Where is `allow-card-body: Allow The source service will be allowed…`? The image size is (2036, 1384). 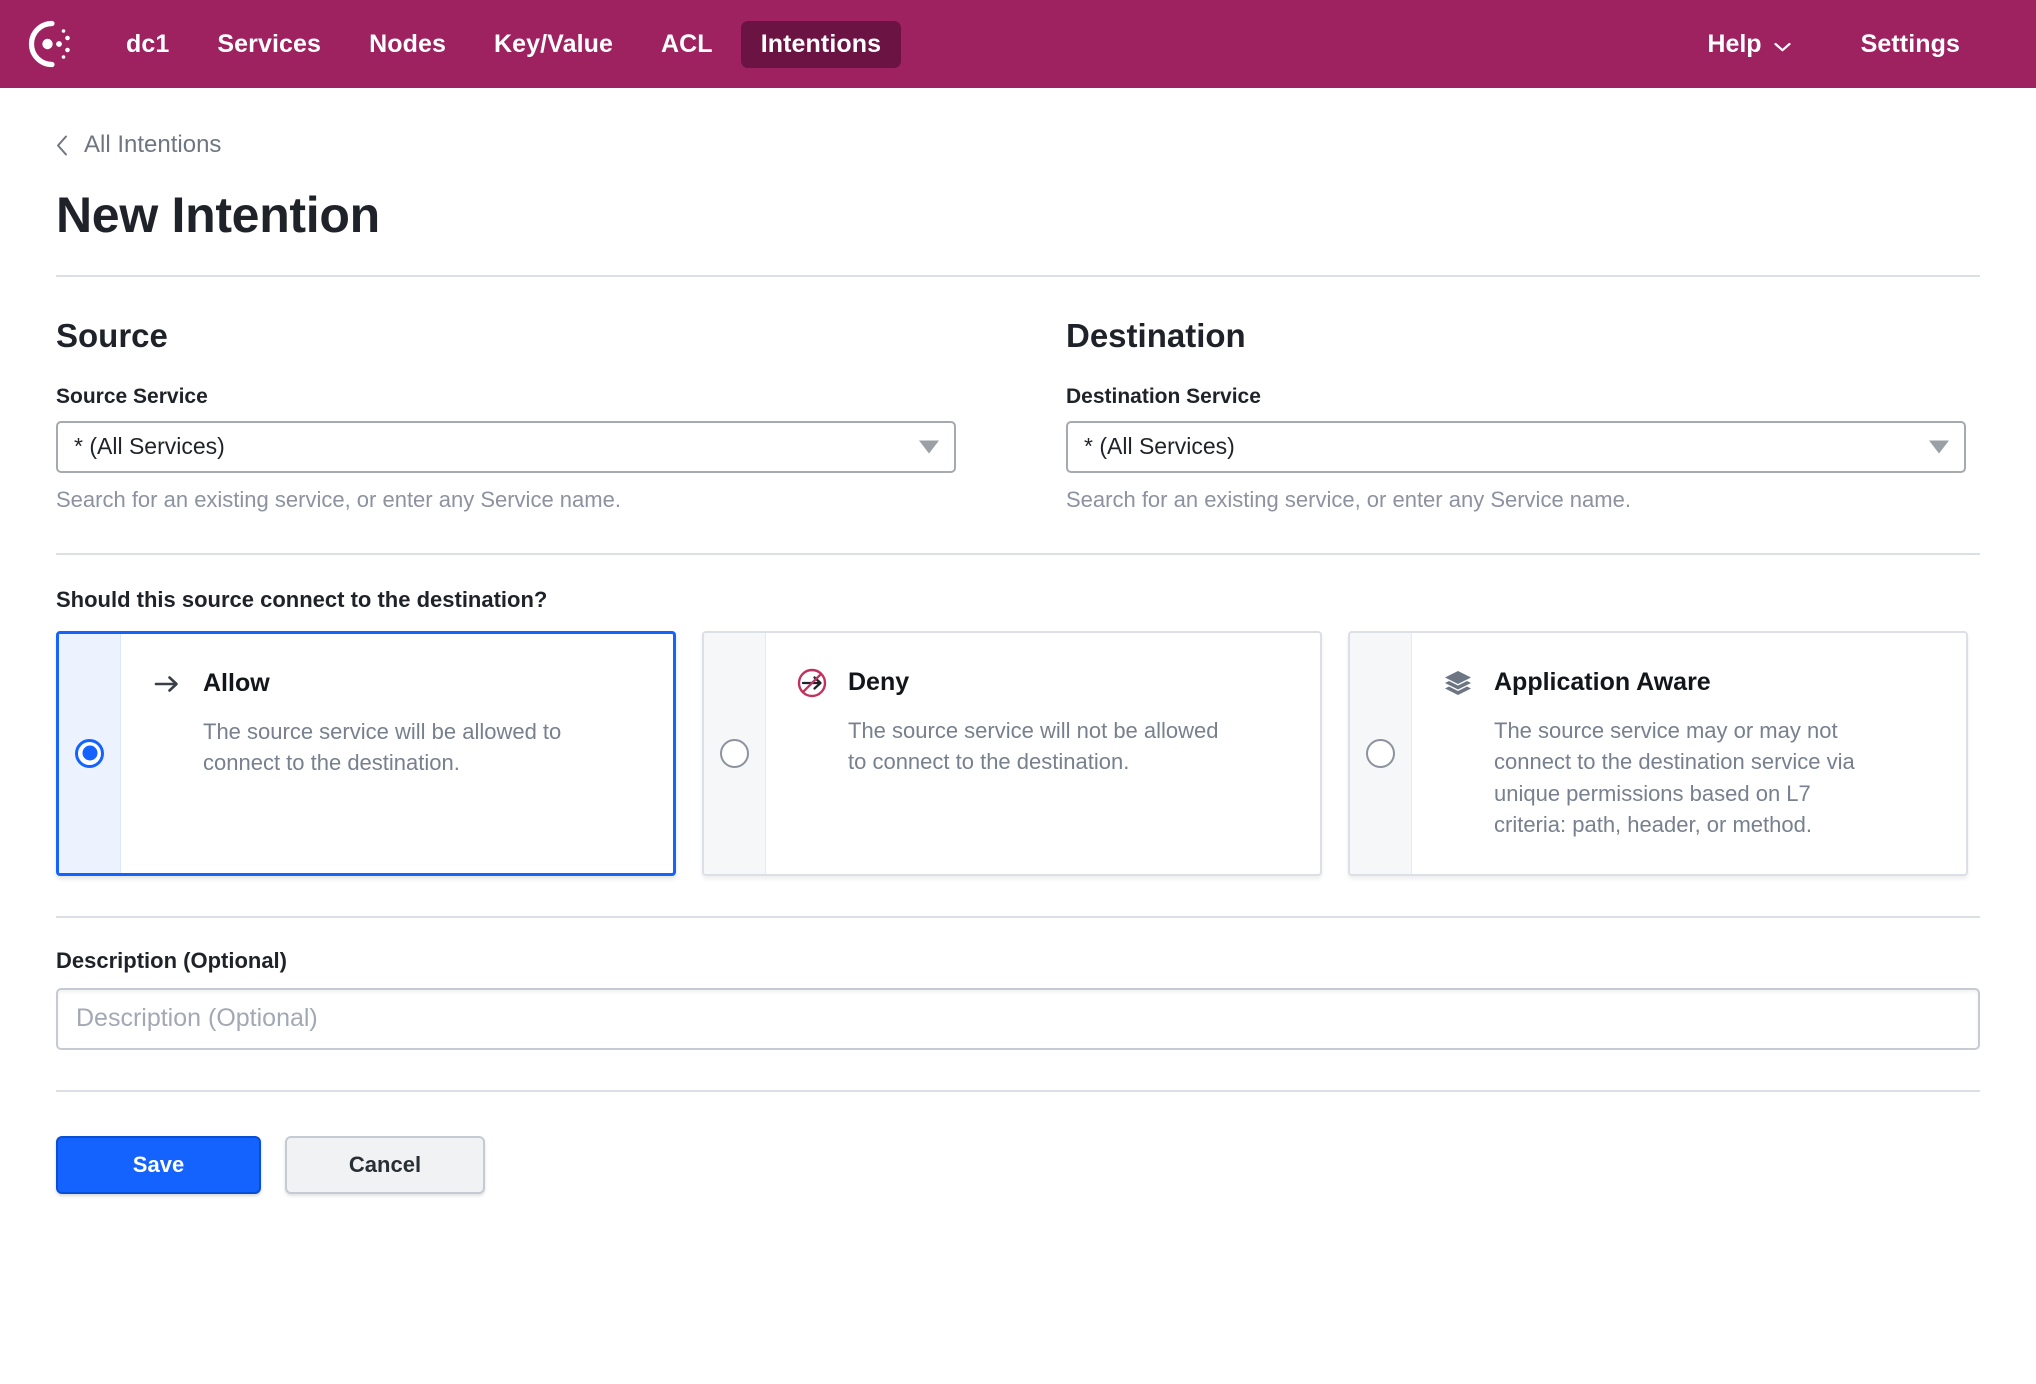 allow-card-body: Allow The source service will be allowed… is located at coordinates (397, 753).